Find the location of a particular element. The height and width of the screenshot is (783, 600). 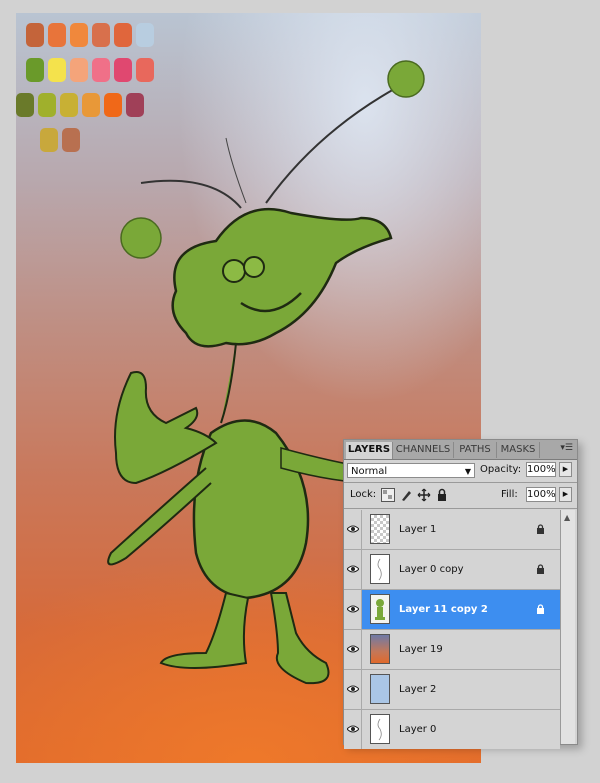

layer-name: Layer 11 copy 2 is located at coordinates (443, 609).